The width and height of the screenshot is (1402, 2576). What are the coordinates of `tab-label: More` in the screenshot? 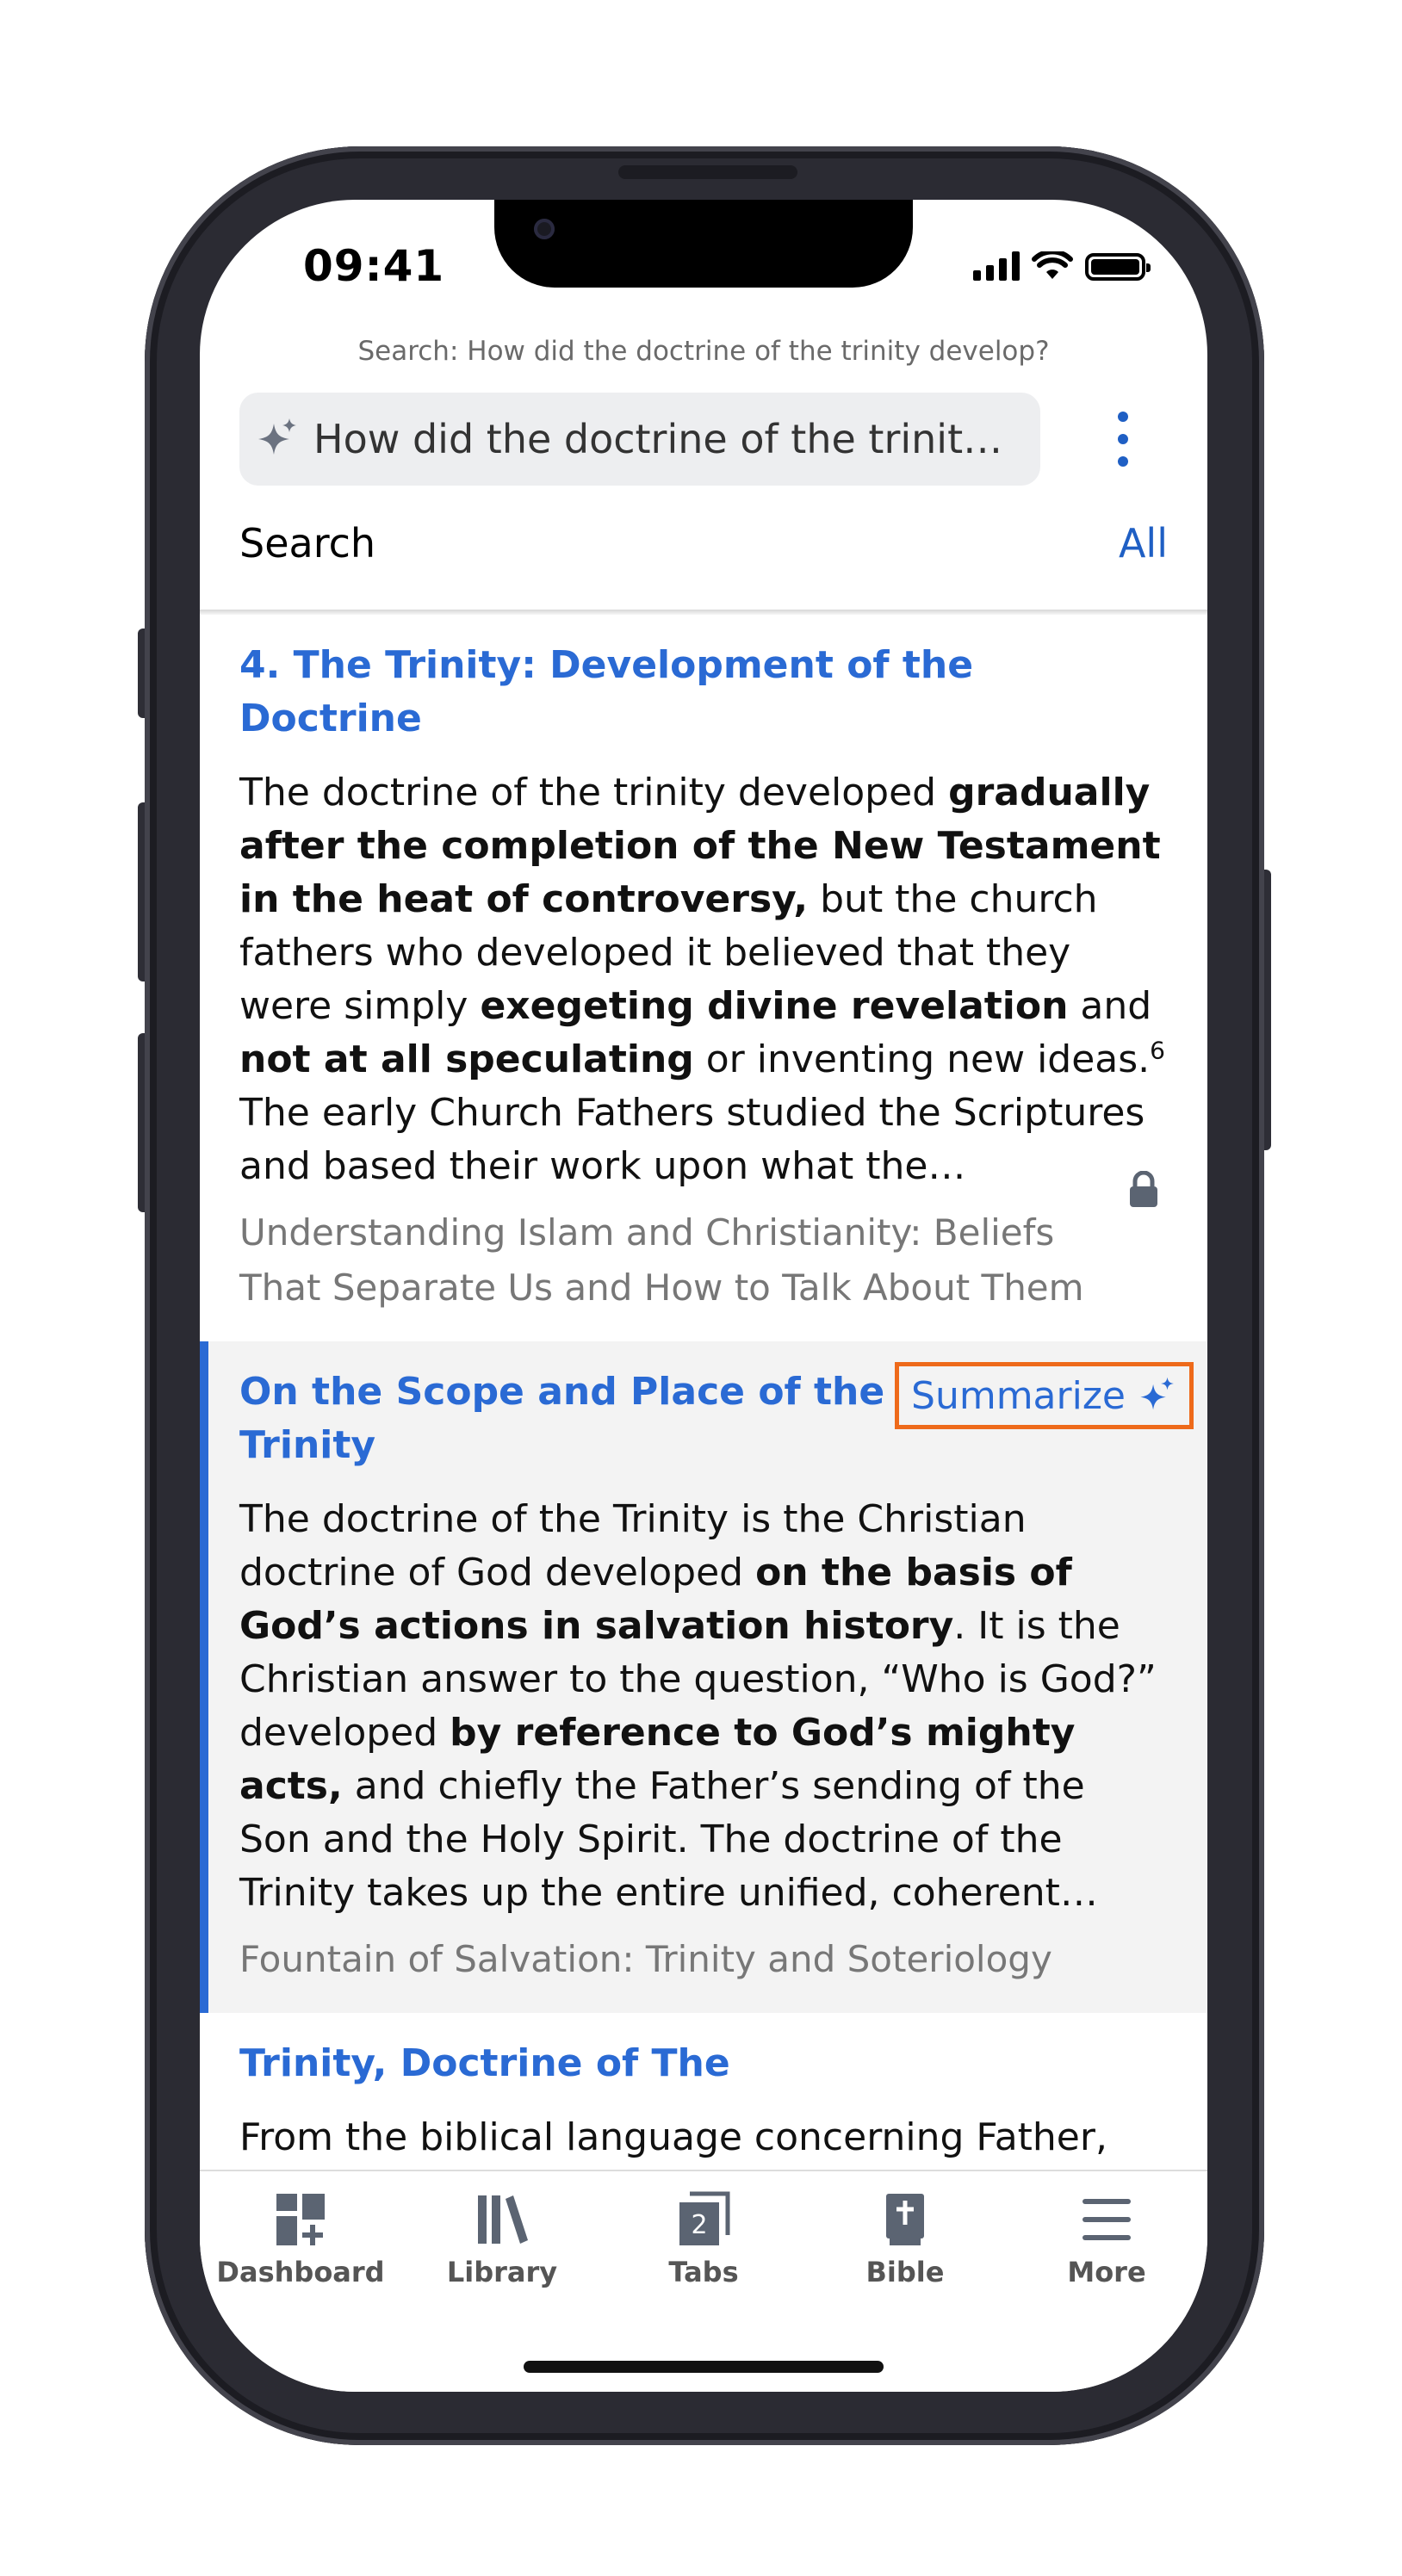 It's located at (1106, 2272).